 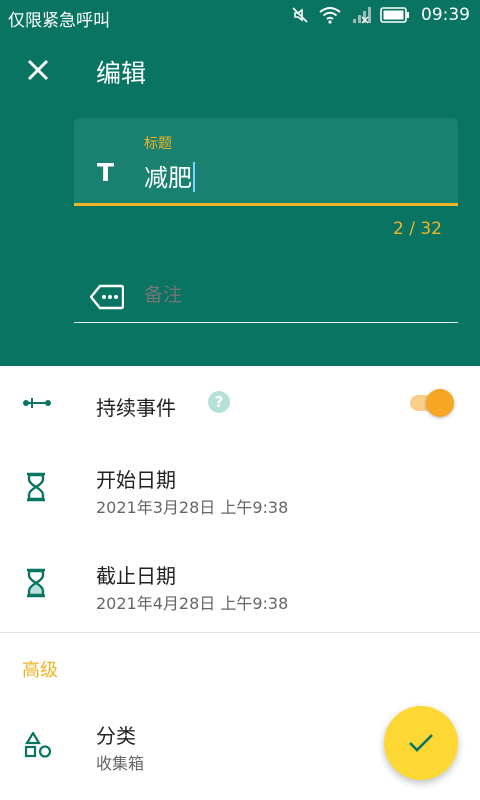 I want to click on status-bar: 仅限紧急呼叫 09:39, so click(x=240, y=17).